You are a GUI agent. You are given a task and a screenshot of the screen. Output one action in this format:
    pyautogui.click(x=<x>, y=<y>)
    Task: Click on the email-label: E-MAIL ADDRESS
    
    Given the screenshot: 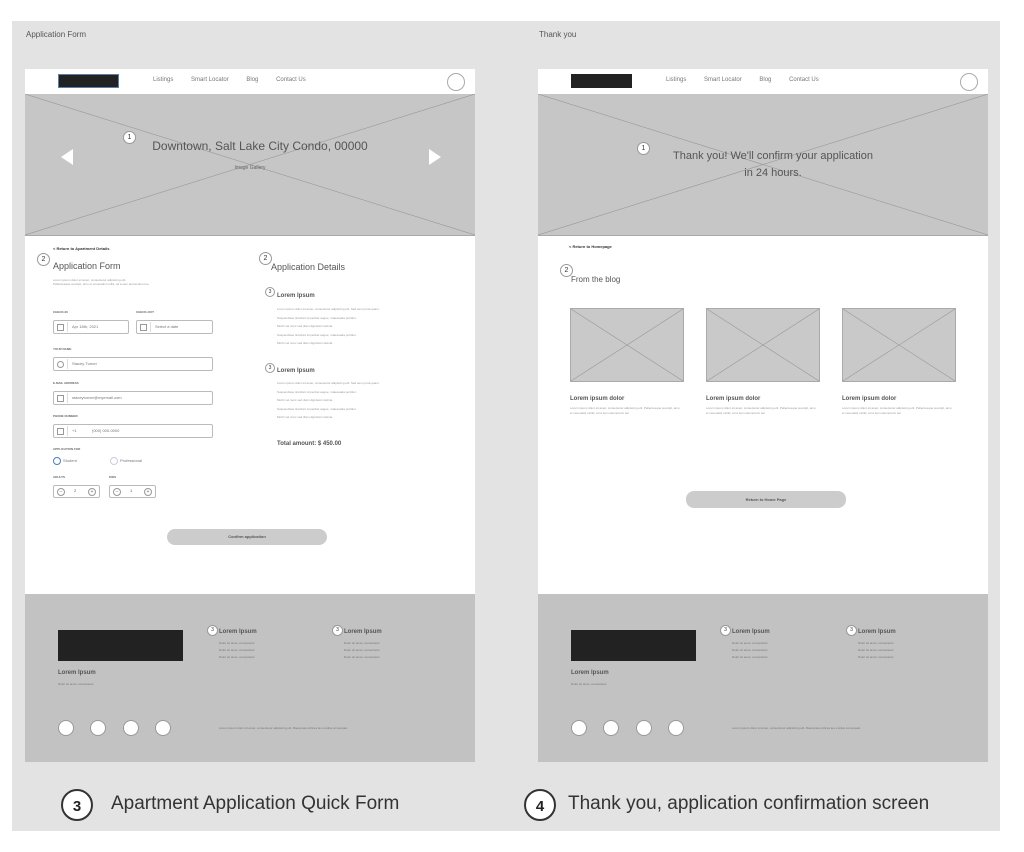 What is the action you would take?
    pyautogui.click(x=66, y=383)
    